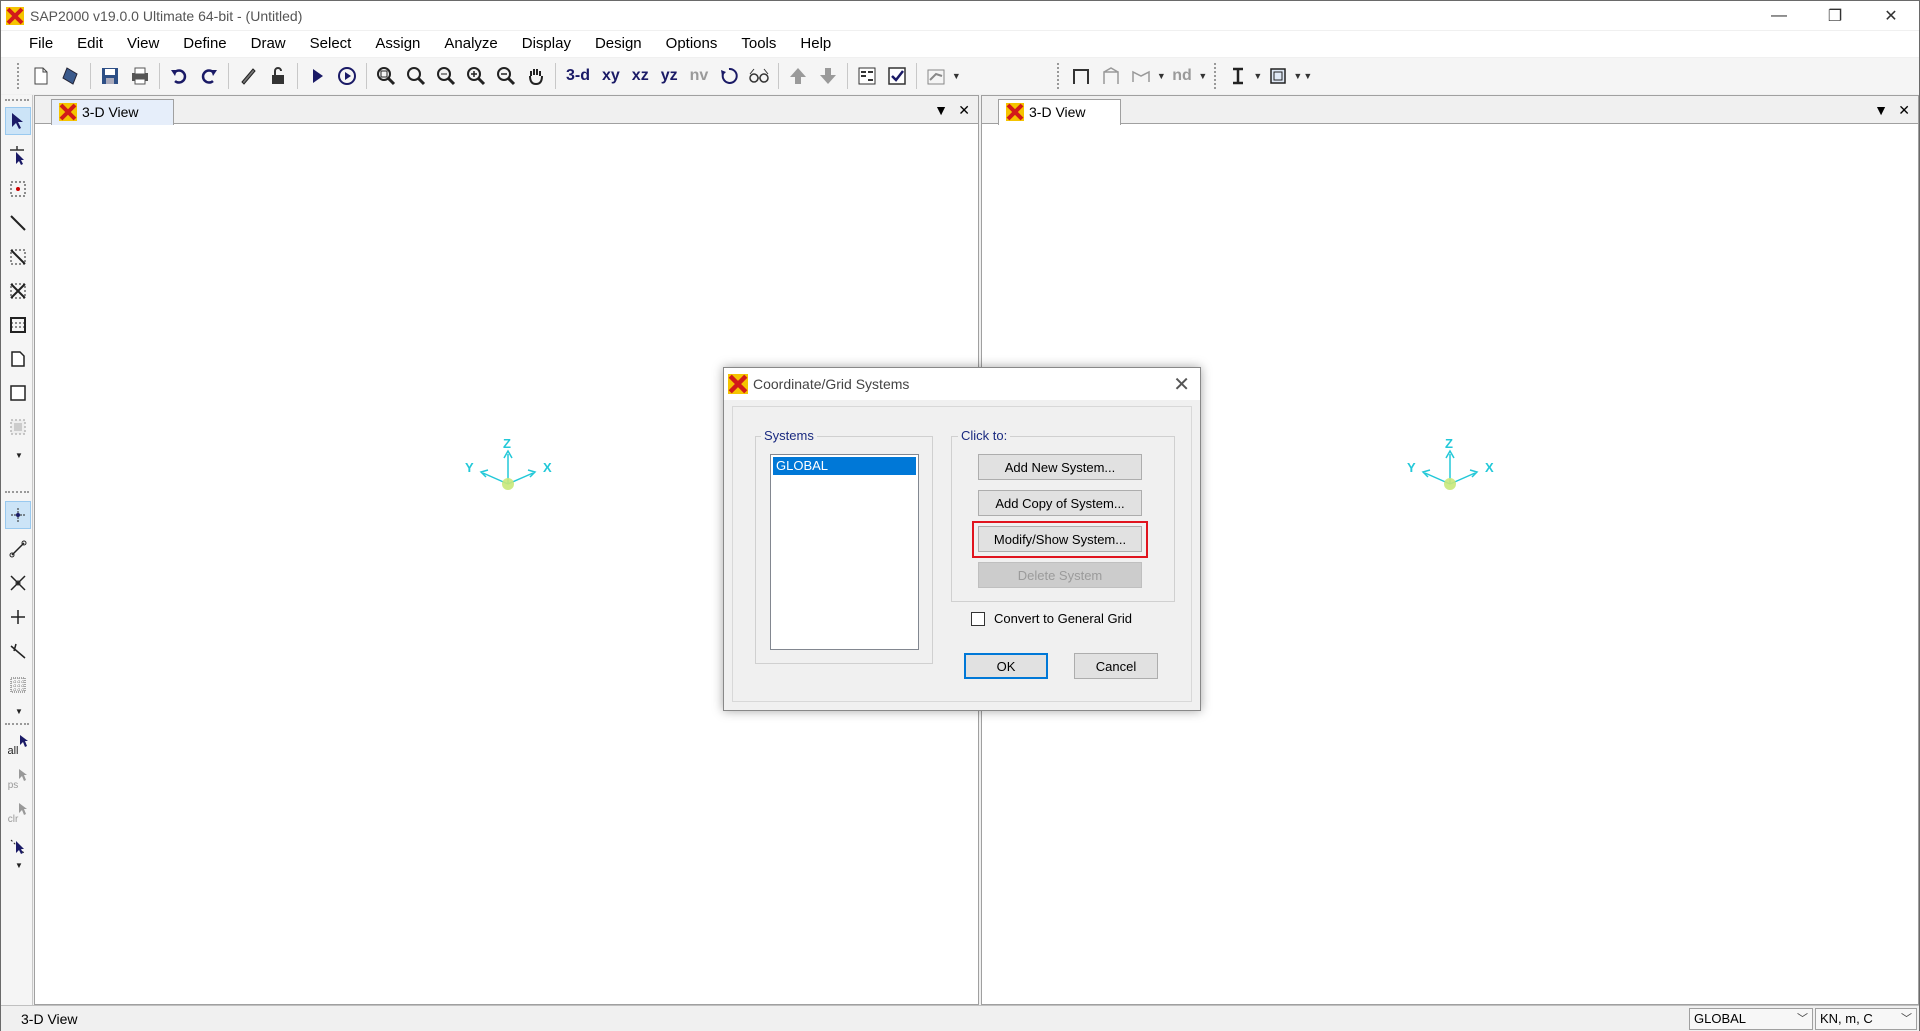 Image resolution: width=1920 pixels, height=1031 pixels. Describe the element at coordinates (941, 110) in the screenshot. I see `left-pane-dropdown-icon: ▼` at that location.